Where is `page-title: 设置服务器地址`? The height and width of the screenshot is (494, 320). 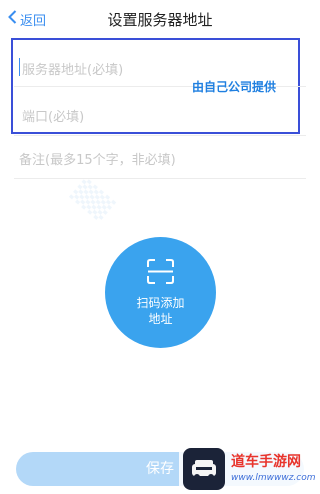
page-title: 设置服务器地址 is located at coordinates (160, 20).